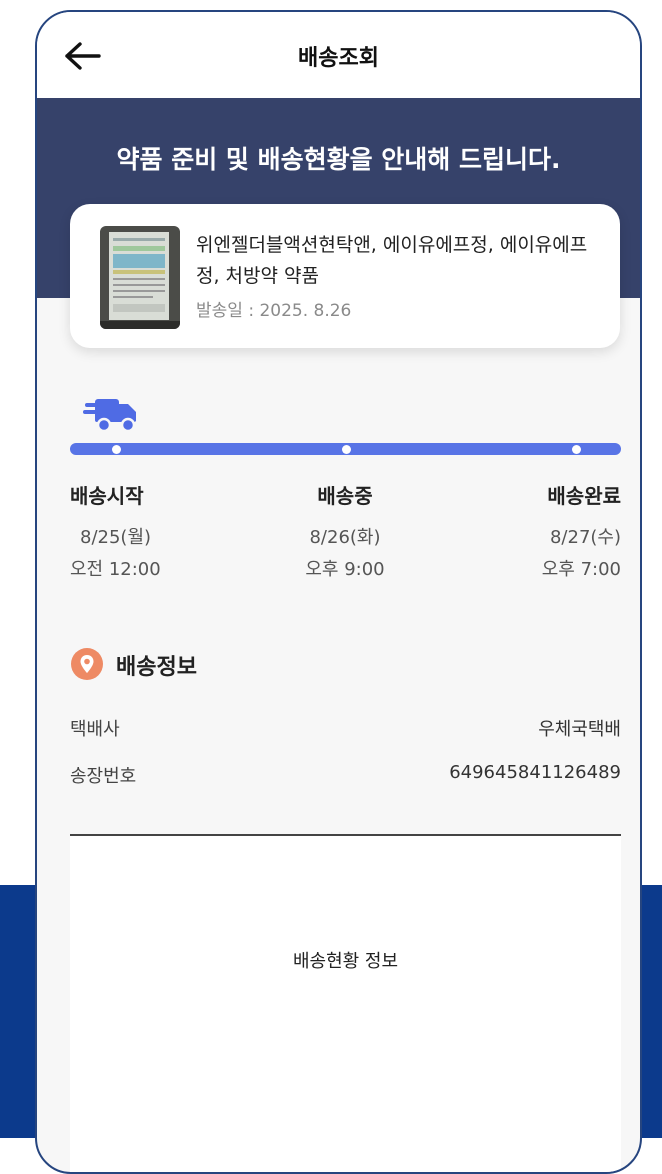  What do you see at coordinates (535, 772) in the screenshot?
I see `tracking-number: 649645841126489` at bounding box center [535, 772].